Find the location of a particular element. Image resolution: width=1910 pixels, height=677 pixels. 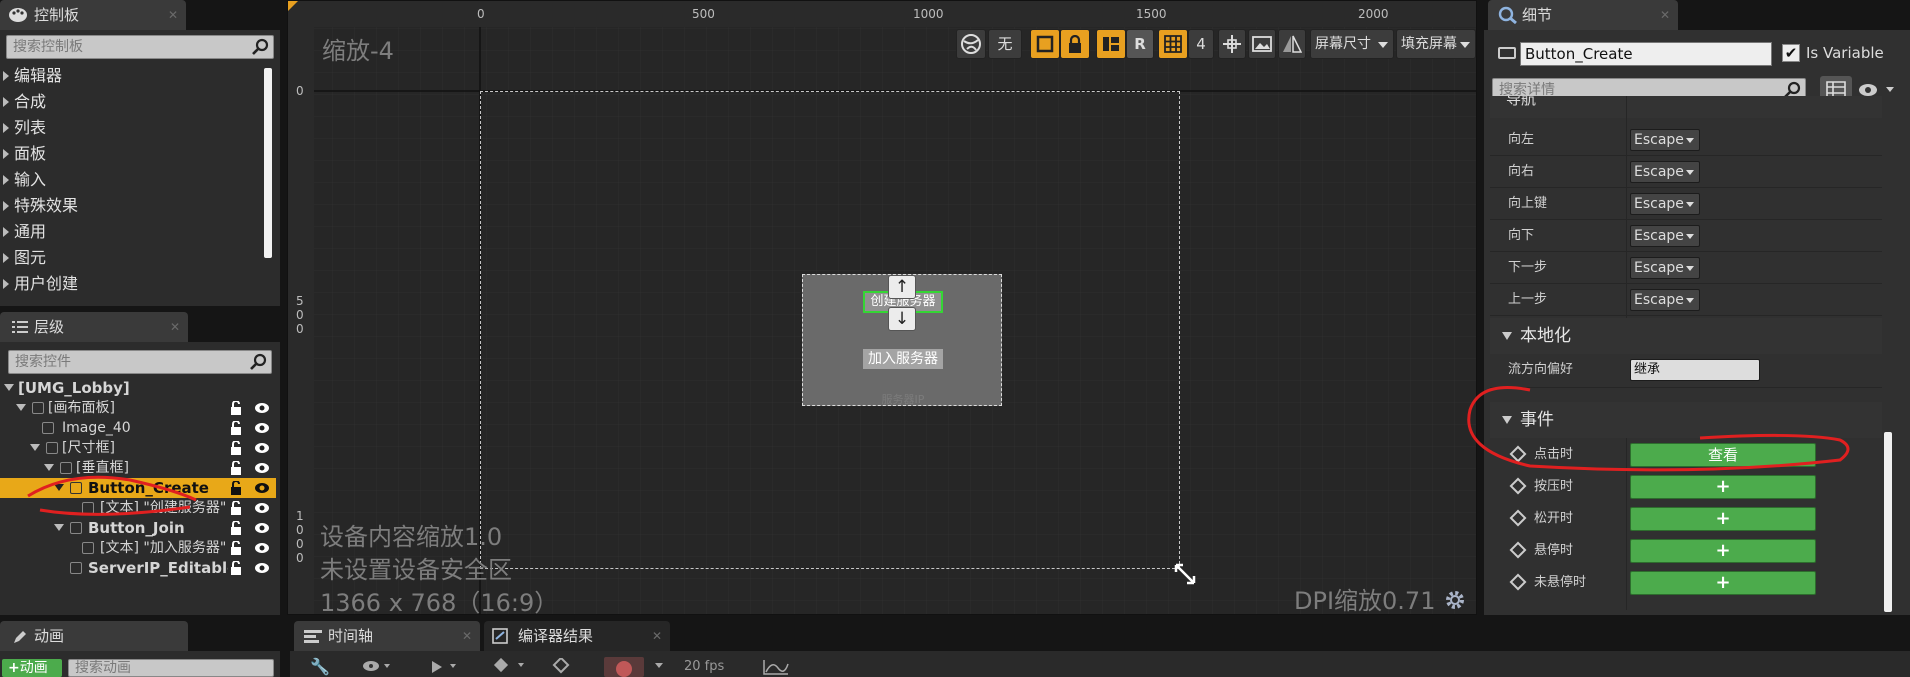

hierarchy-item-vbox: [垂直框] is located at coordinates (138, 468).